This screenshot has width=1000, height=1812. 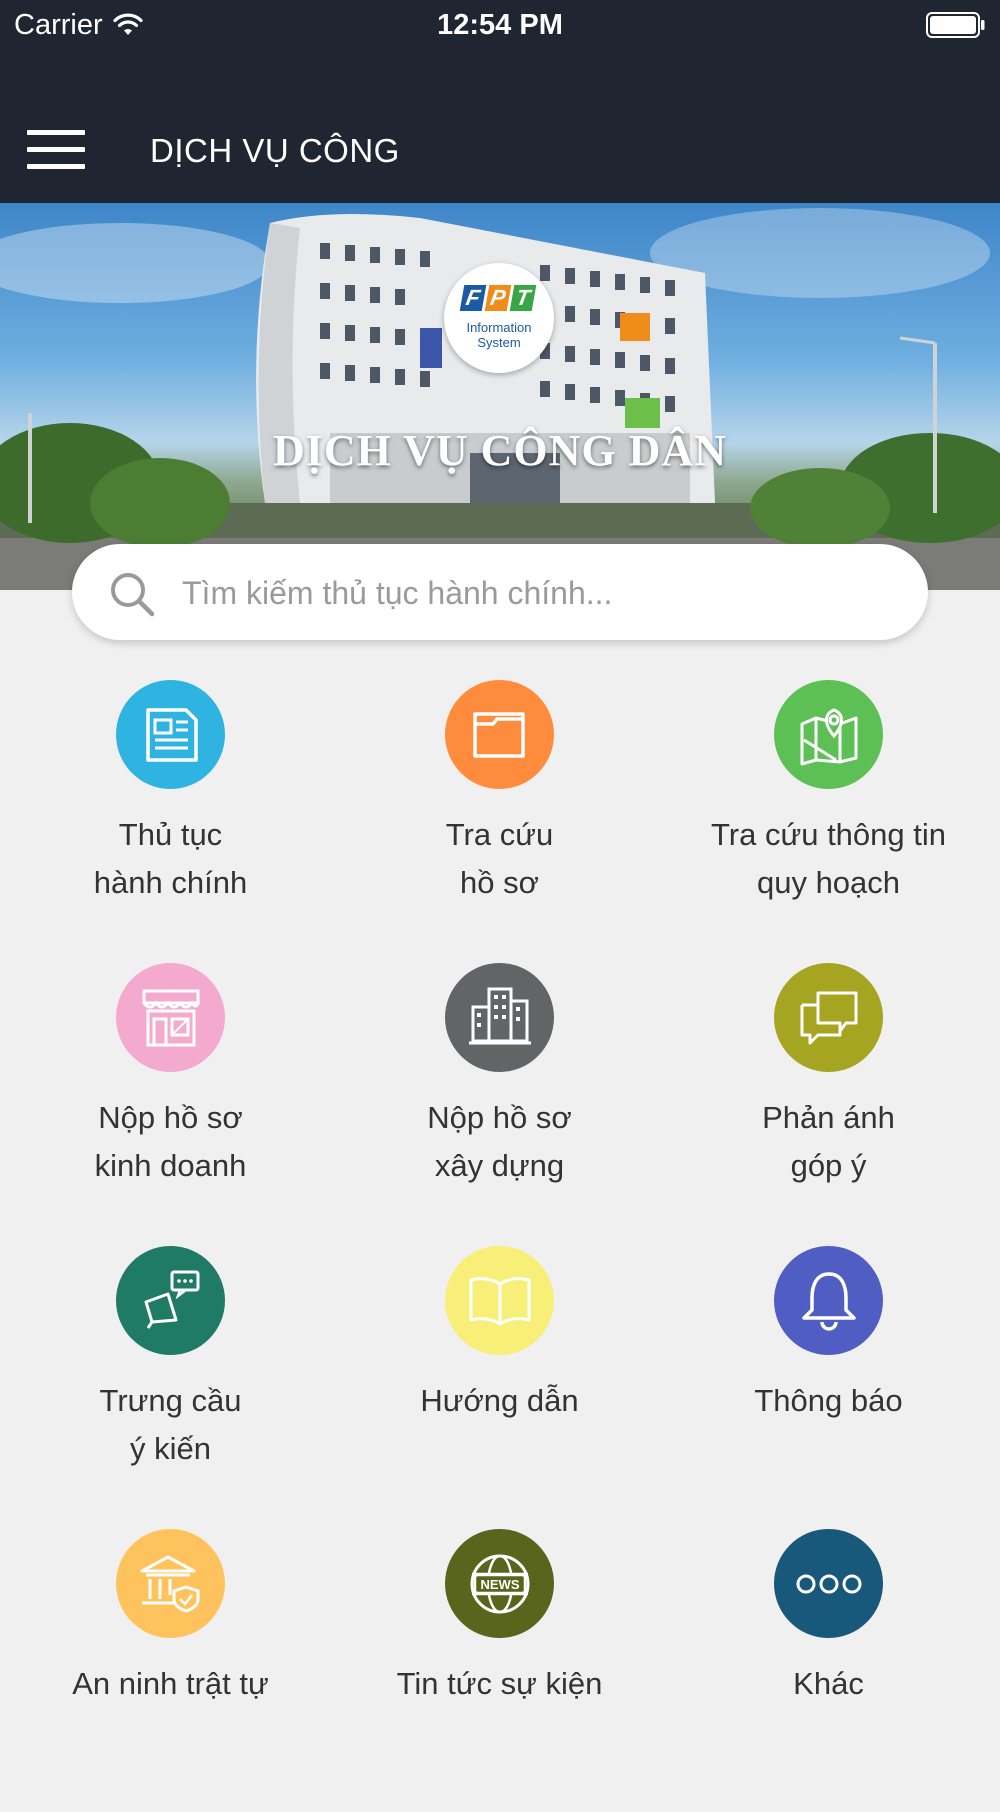 I want to click on logo-letter-p: P, so click(x=498, y=298).